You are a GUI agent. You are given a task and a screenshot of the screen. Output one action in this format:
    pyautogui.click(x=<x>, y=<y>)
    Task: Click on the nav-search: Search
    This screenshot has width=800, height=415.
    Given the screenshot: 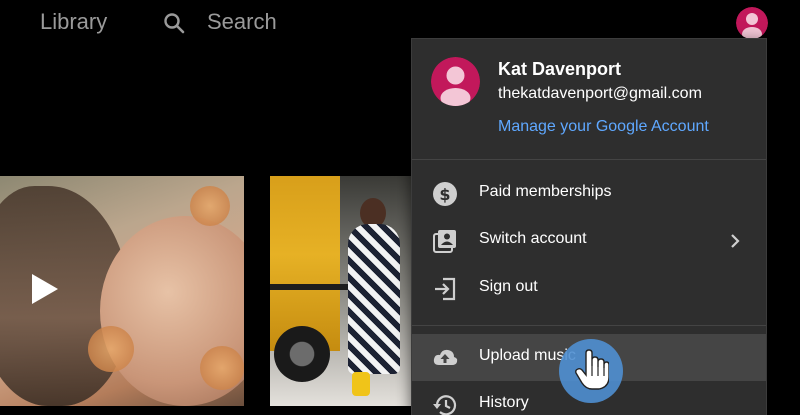 What is the action you would take?
    pyautogui.click(x=242, y=22)
    